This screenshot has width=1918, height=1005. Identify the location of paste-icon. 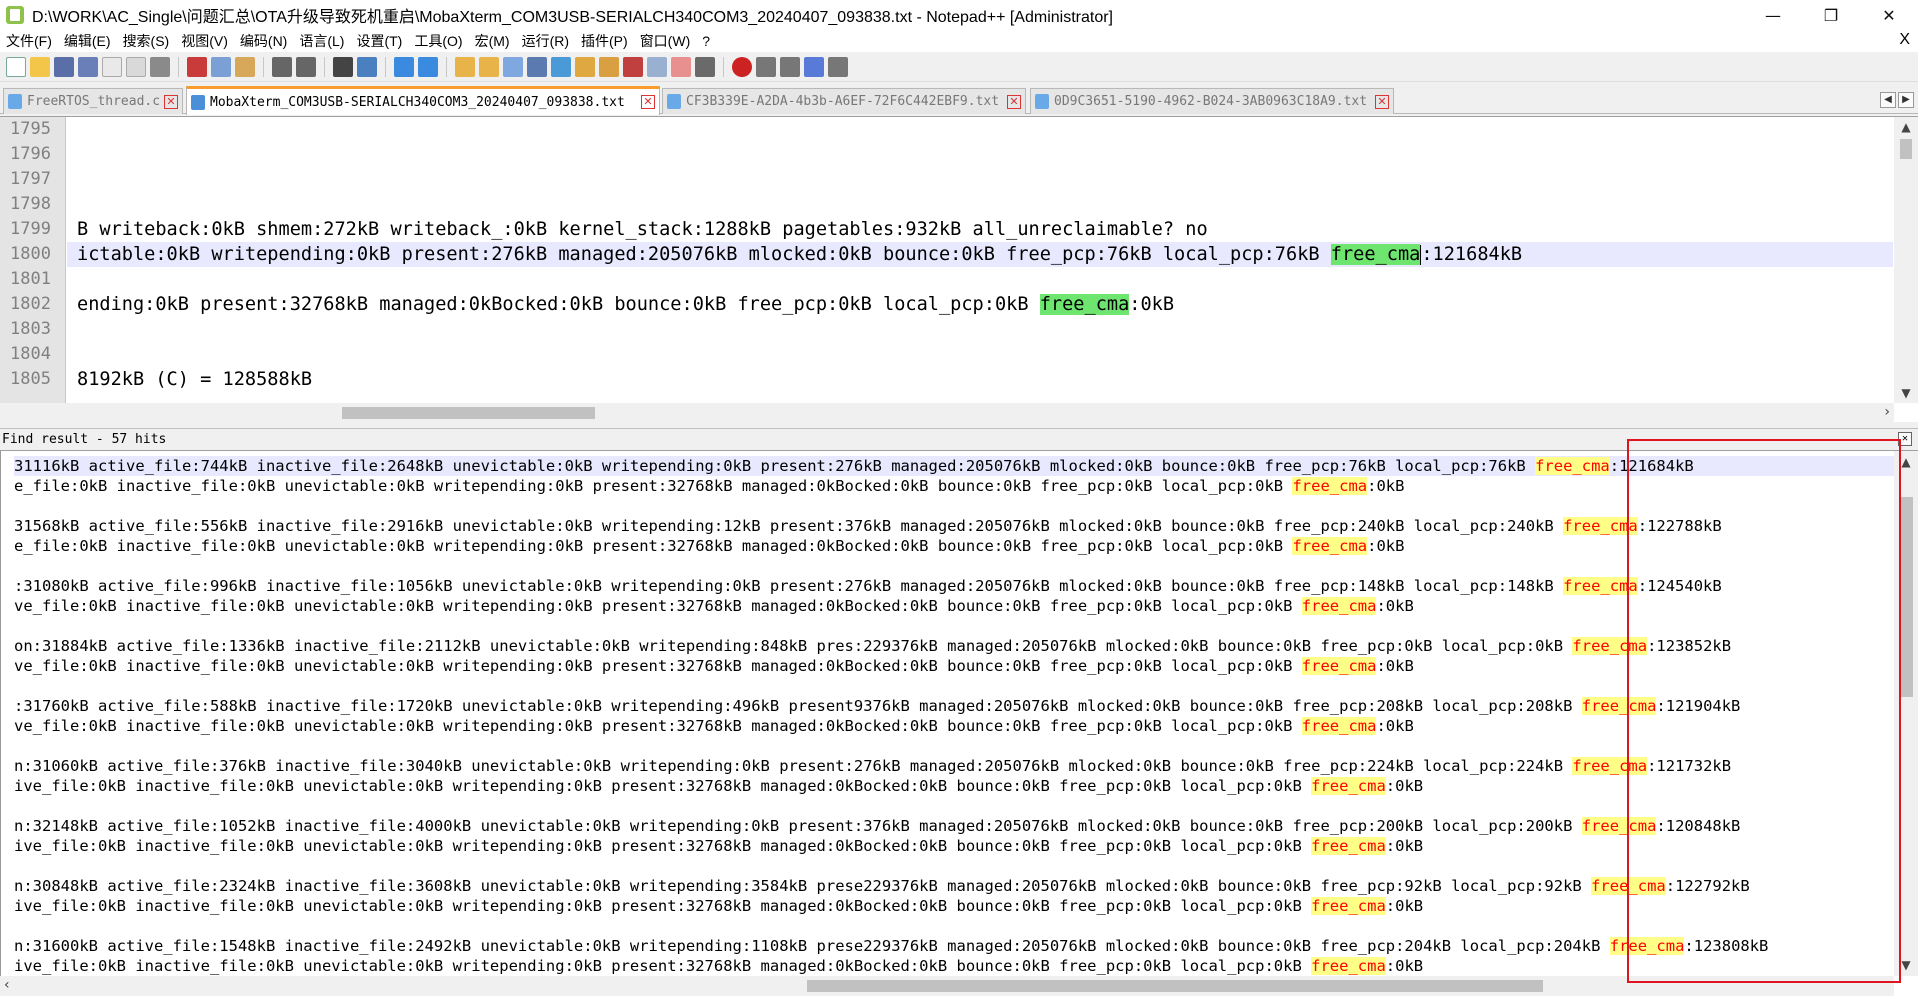
(245, 66).